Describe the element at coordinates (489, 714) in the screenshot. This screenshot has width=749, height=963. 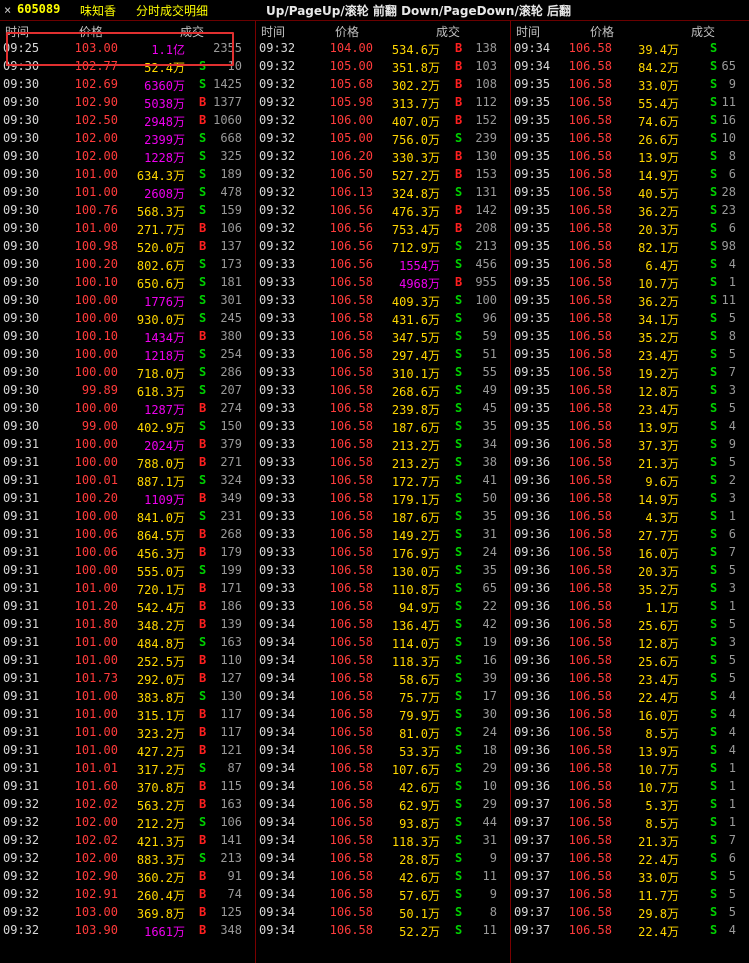
I see `trade-count: 30` at that location.